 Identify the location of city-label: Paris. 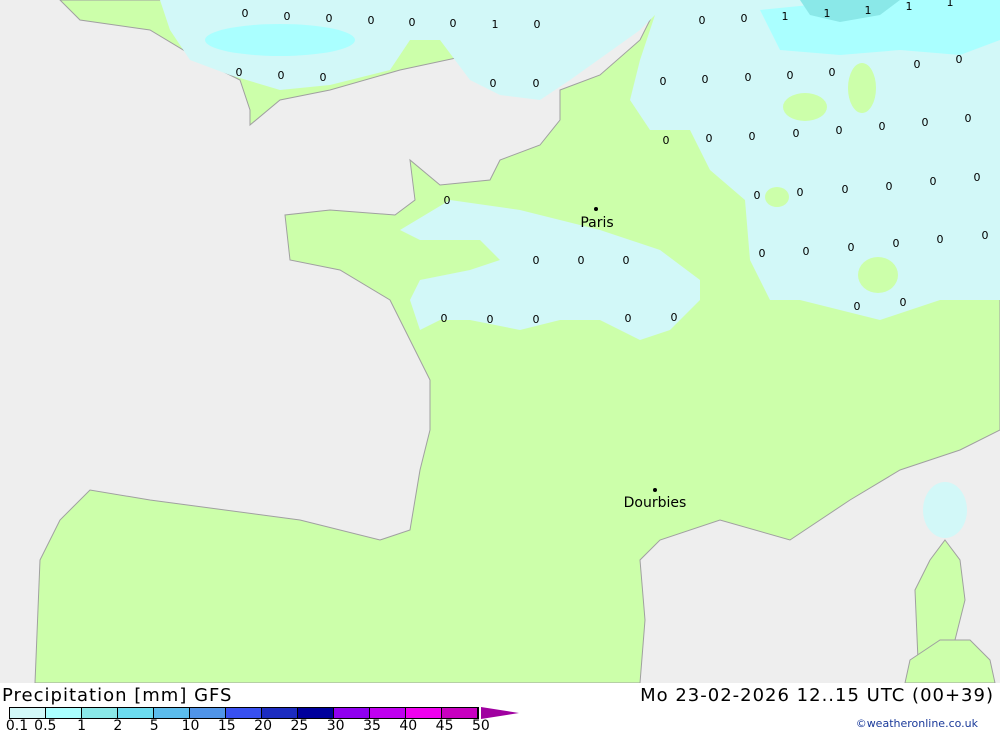
(596, 223).